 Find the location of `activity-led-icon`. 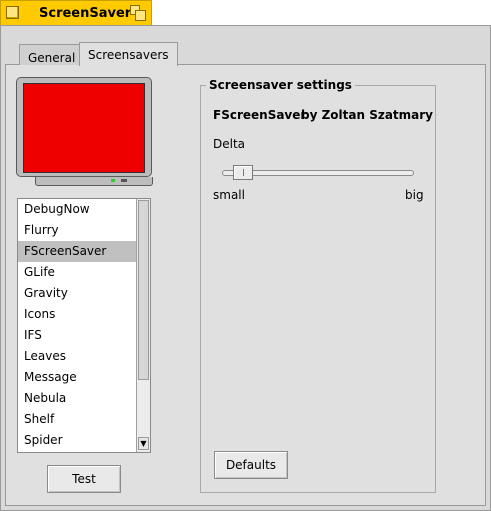

activity-led-icon is located at coordinates (124, 180).